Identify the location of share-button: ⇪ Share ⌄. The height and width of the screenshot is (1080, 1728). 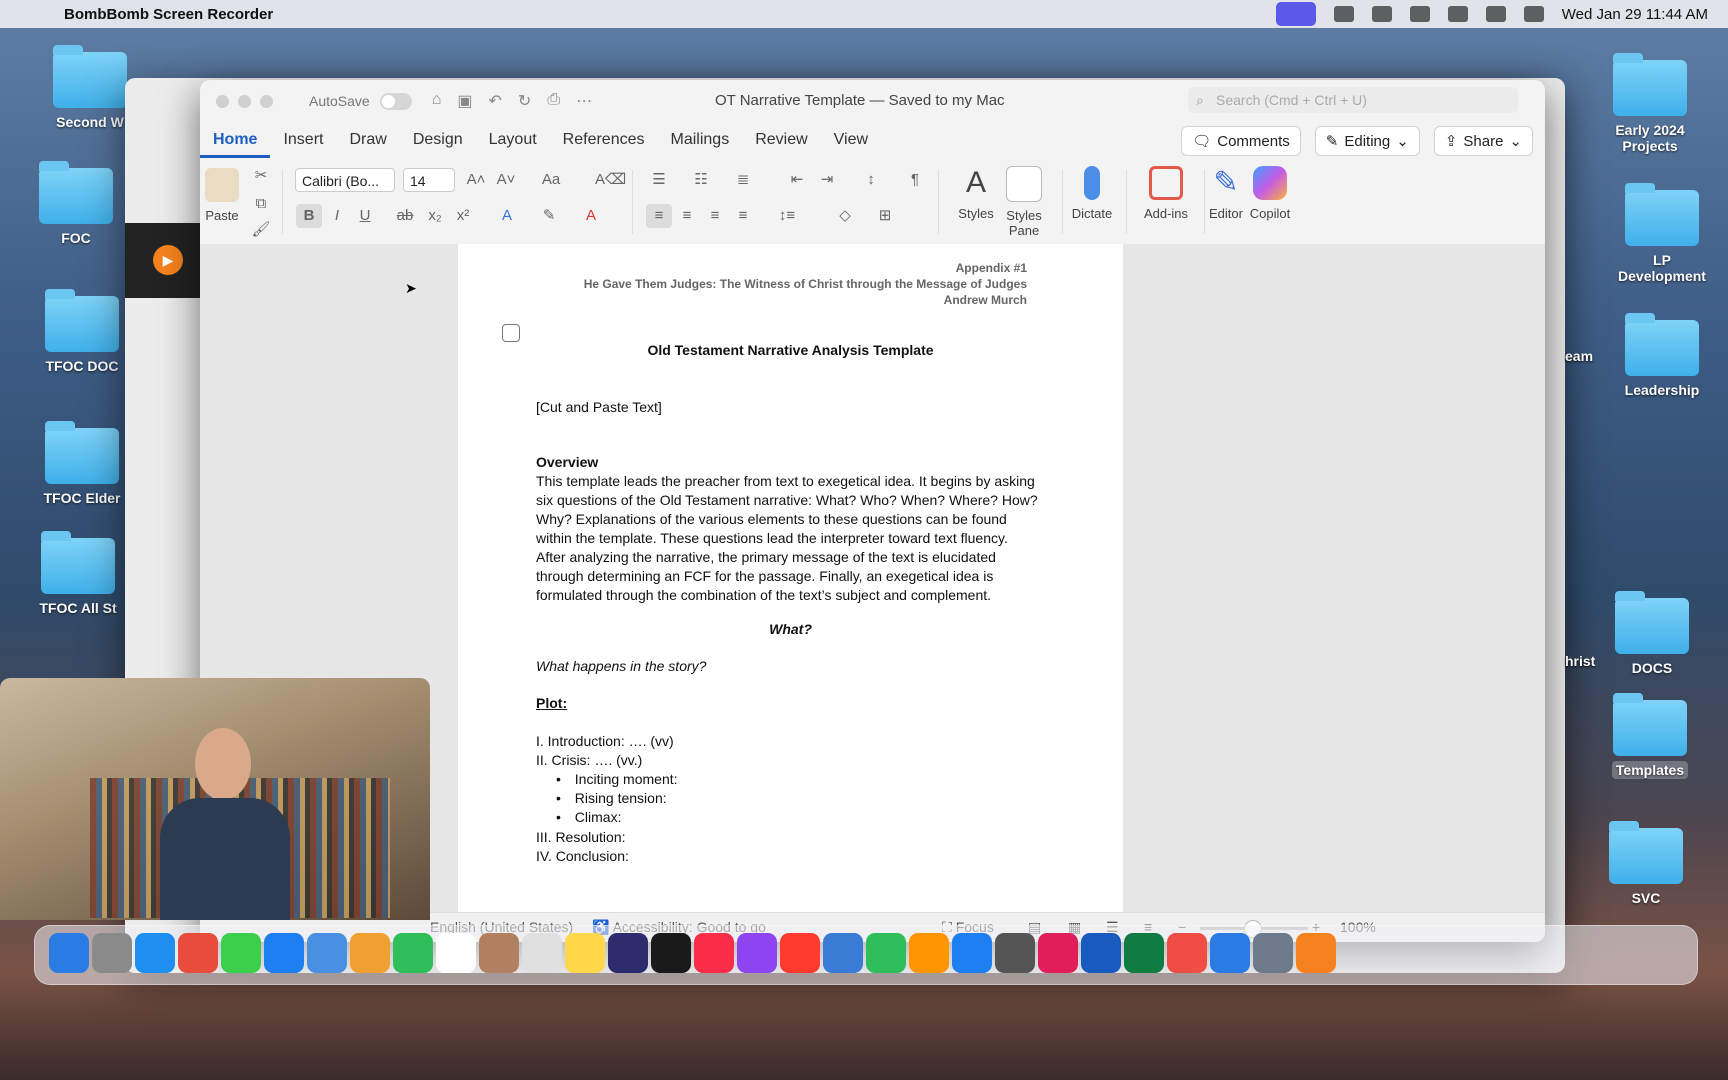
(1483, 141).